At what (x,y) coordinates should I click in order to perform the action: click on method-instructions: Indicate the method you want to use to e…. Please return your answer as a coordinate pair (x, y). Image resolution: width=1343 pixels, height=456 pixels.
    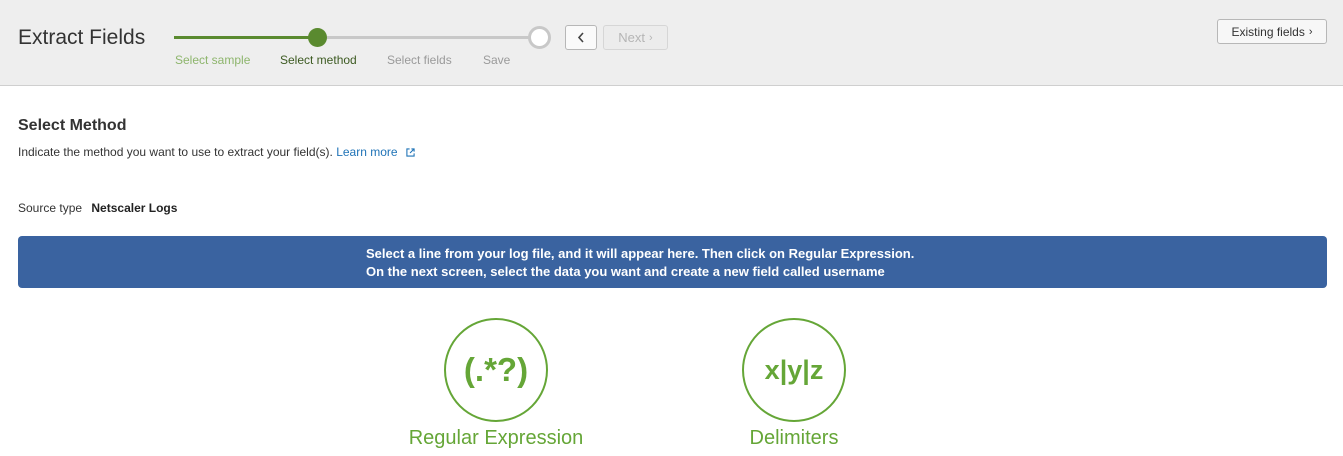
    Looking at the image, I should click on (216, 152).